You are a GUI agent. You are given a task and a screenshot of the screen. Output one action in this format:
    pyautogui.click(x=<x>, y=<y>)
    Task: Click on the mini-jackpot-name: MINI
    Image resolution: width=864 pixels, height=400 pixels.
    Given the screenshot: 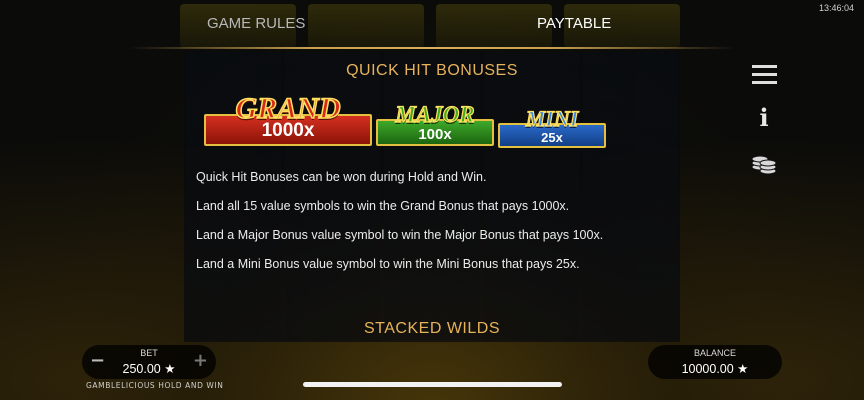 What is the action you would take?
    pyautogui.click(x=552, y=118)
    